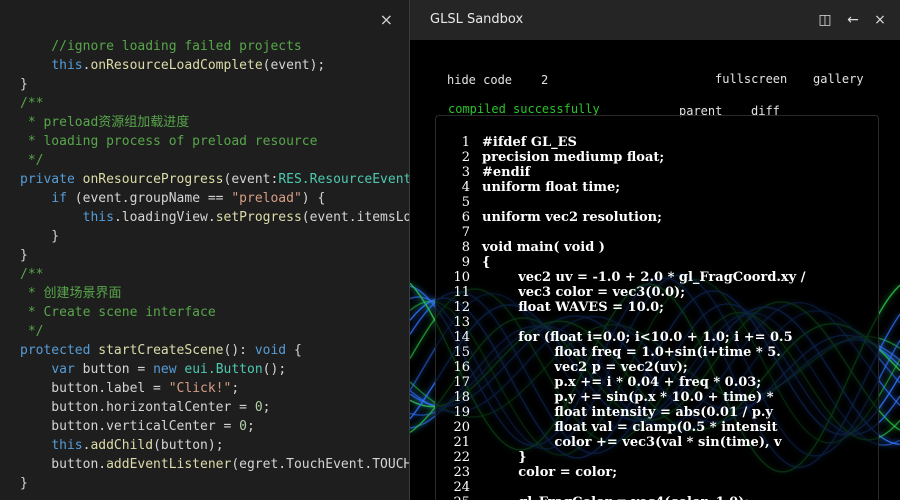 The width and height of the screenshot is (900, 500). What do you see at coordinates (461, 367) in the screenshot?
I see `line-number: 16` at bounding box center [461, 367].